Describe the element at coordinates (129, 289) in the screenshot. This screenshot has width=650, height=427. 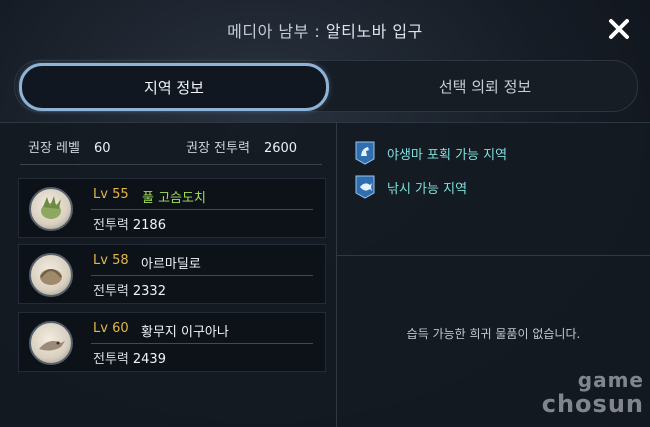
I see `monster-power: 전투력 2332` at that location.